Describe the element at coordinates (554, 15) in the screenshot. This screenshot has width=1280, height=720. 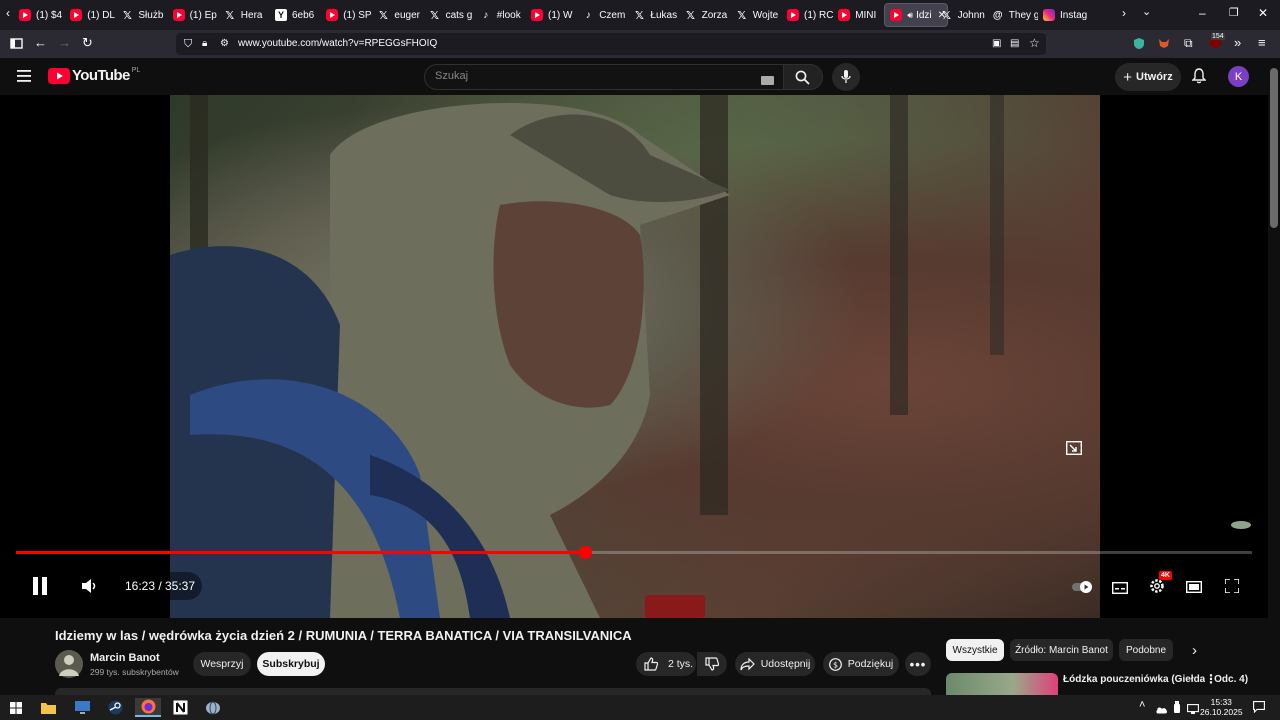
I see `browser-tab: (1) W` at that location.